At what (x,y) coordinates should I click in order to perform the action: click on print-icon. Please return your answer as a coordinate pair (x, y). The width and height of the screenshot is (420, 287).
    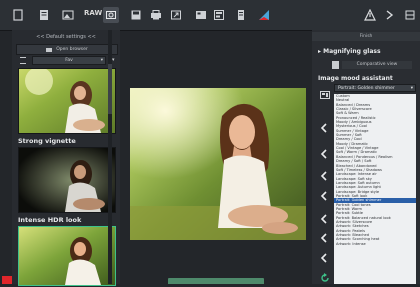
    Looking at the image, I should click on (156, 15).